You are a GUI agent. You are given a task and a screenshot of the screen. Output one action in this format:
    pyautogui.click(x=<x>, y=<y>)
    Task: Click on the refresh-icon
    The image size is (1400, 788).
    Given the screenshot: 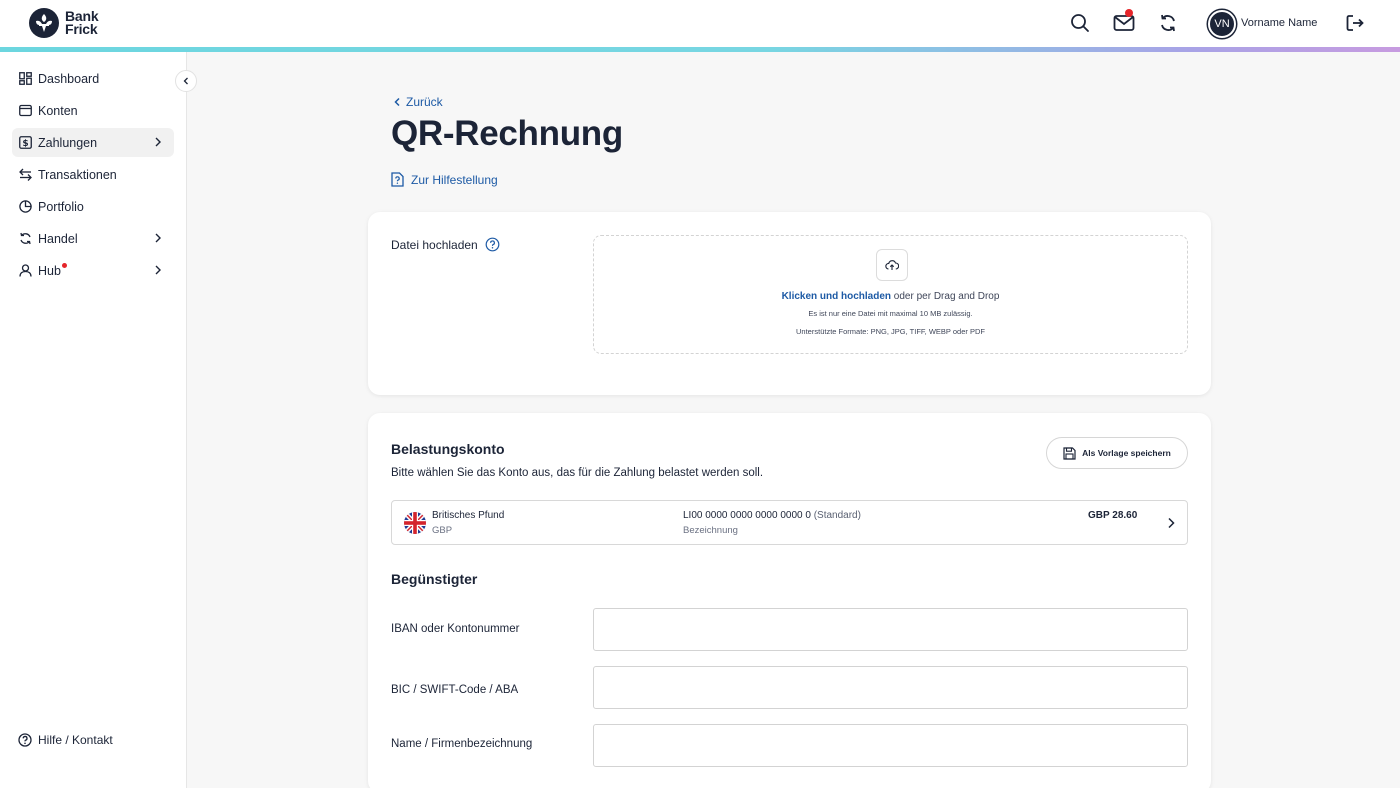 What is the action you would take?
    pyautogui.click(x=1168, y=23)
    